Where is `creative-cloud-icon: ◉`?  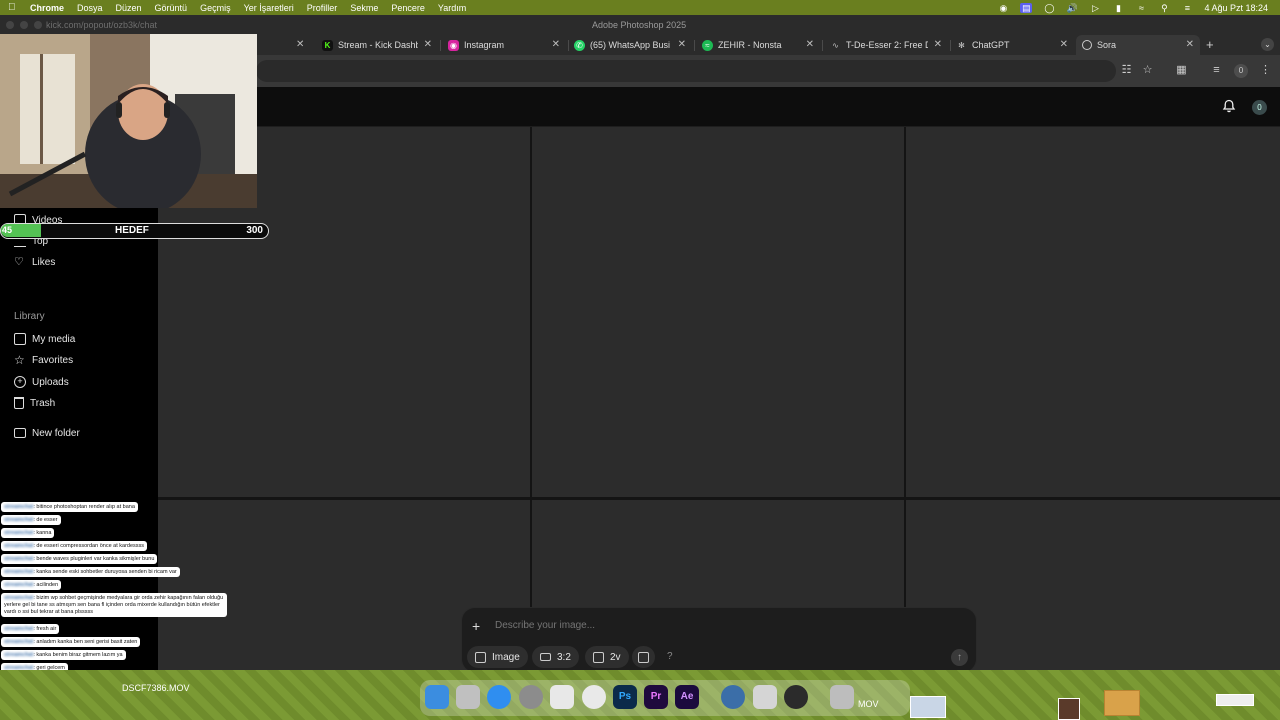 creative-cloud-icon: ◉ is located at coordinates (1003, 8).